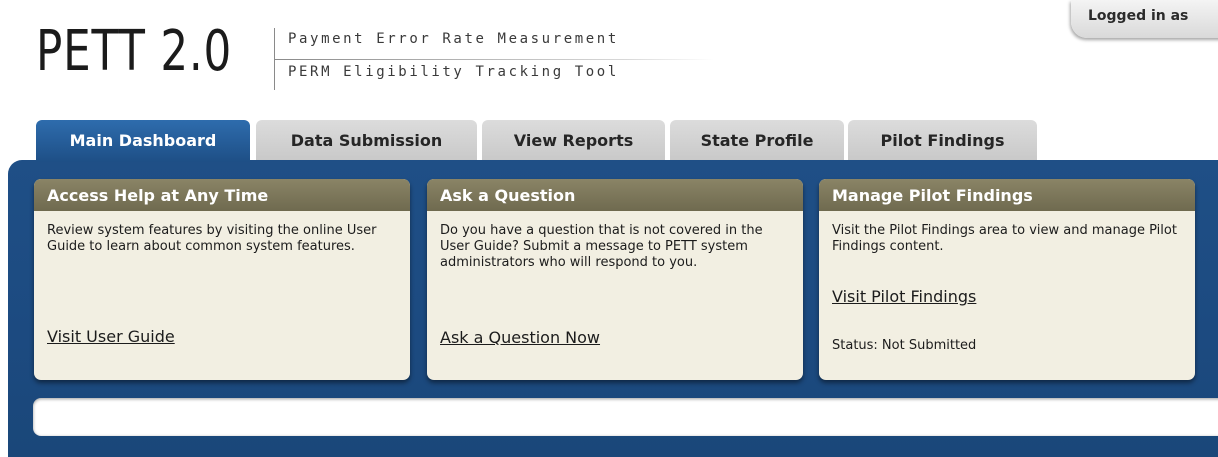 The height and width of the screenshot is (457, 1218). I want to click on tab-view-reports: View Reports, so click(573, 140).